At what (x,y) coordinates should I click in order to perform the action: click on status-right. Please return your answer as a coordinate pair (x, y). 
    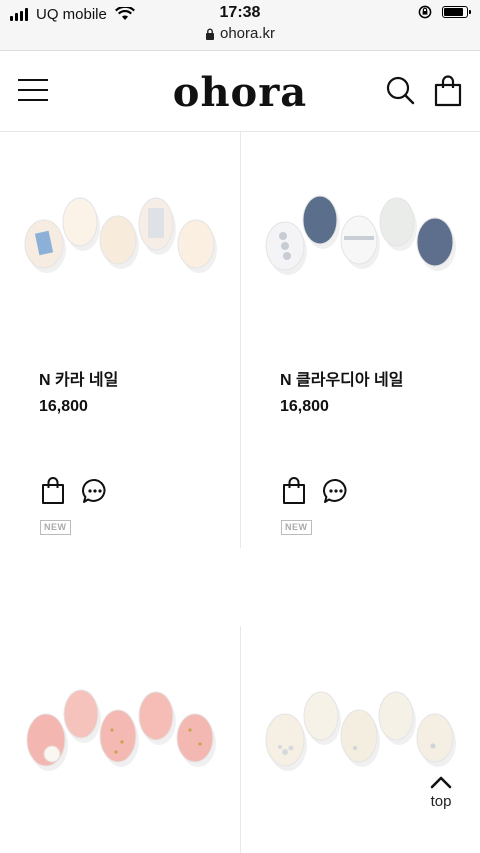
    Looking at the image, I should click on (444, 12).